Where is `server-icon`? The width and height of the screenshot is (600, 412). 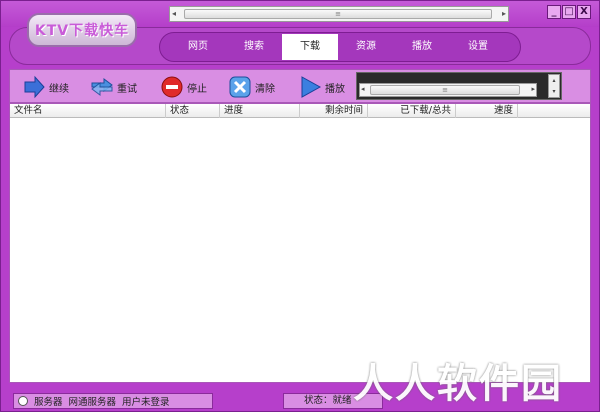
server-icon is located at coordinates (23, 401).